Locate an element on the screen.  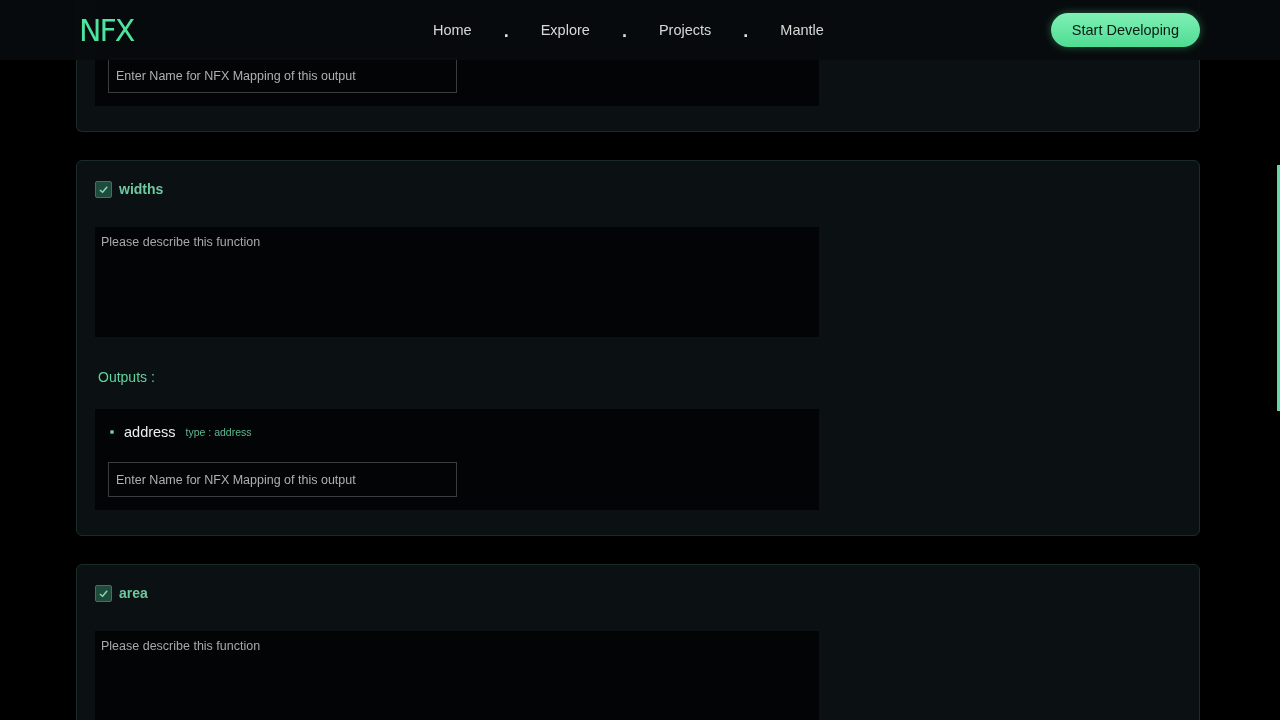
start-developing-button: Start Developing is located at coordinates (1125, 30).